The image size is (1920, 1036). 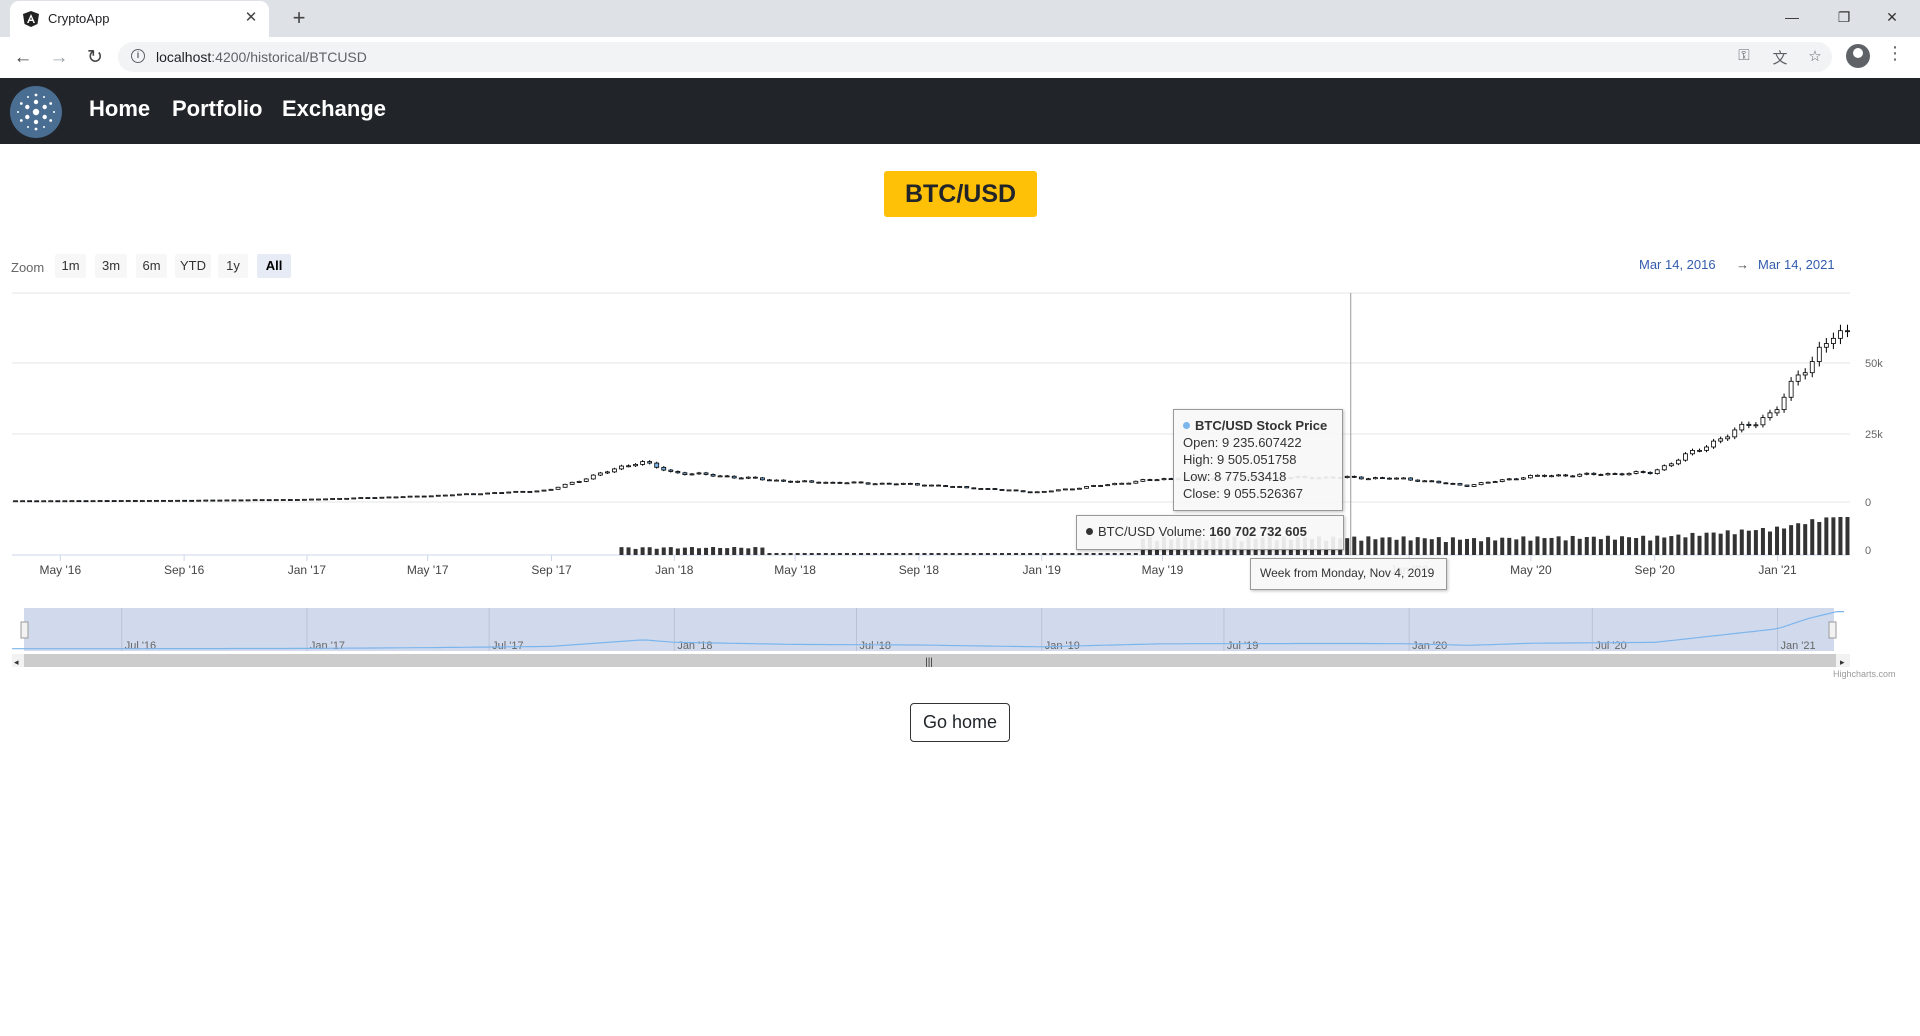 I want to click on zoom-button-3m: 3m, so click(x=111, y=266).